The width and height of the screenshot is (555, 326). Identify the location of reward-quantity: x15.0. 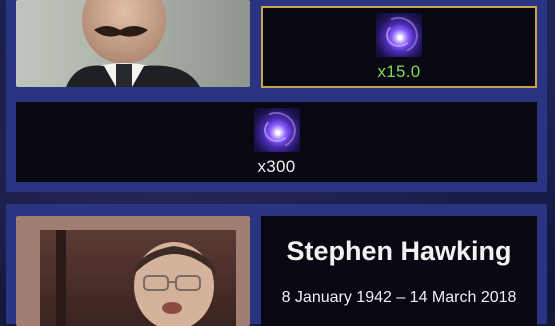
(399, 71).